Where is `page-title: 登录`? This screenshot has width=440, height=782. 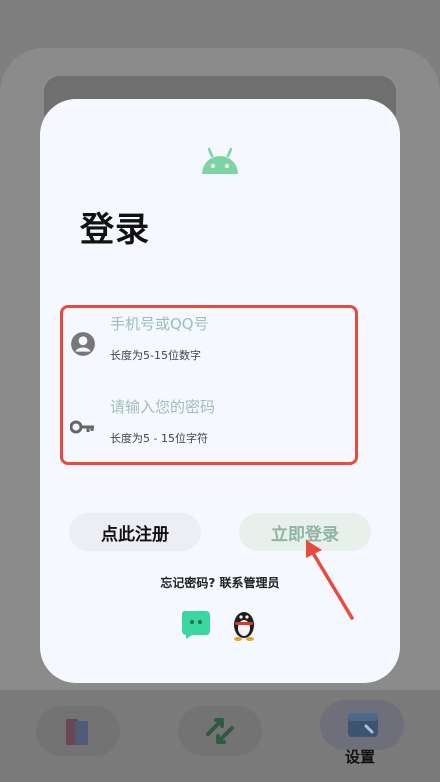 page-title: 登录 is located at coordinates (115, 230).